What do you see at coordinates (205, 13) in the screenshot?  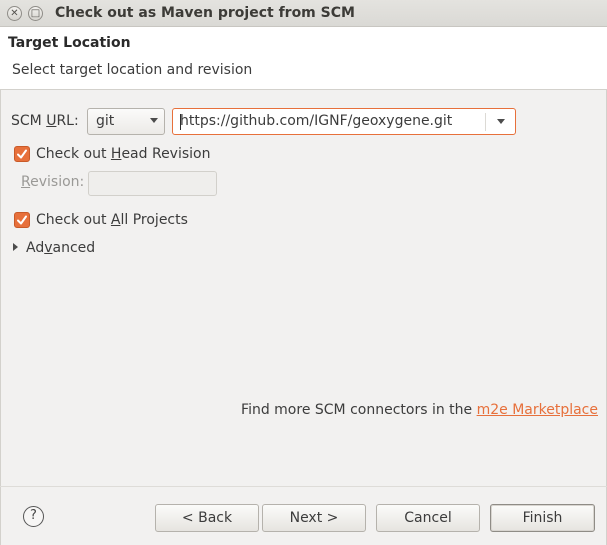 I see `window-title: Check out as Maven project from SCM` at bounding box center [205, 13].